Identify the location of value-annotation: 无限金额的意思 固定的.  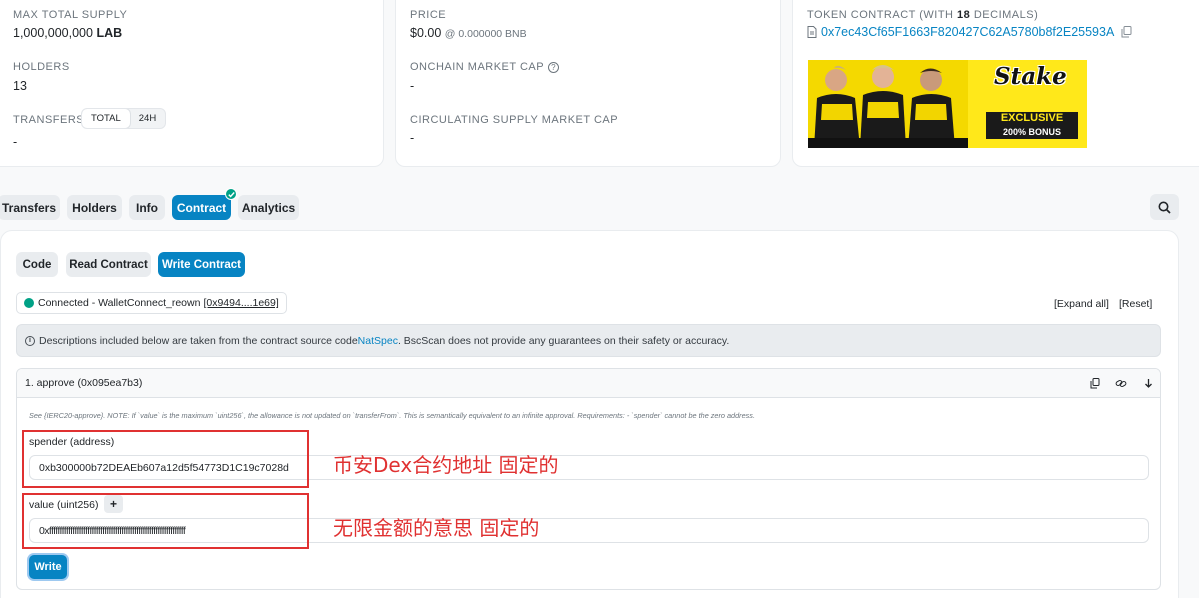
(436, 528).